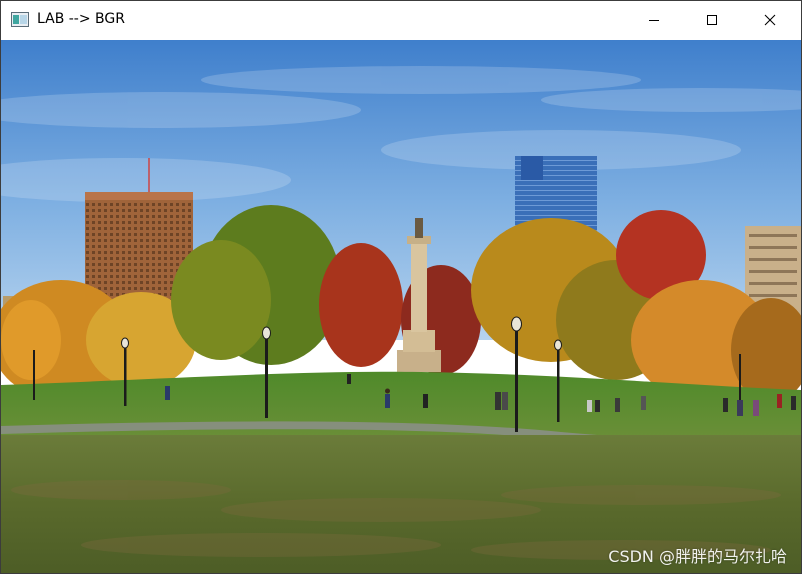 This screenshot has height=574, width=802. Describe the element at coordinates (697, 556) in the screenshot. I see `watermark-text: CSDN @胖胖的马尔扎哈` at that location.